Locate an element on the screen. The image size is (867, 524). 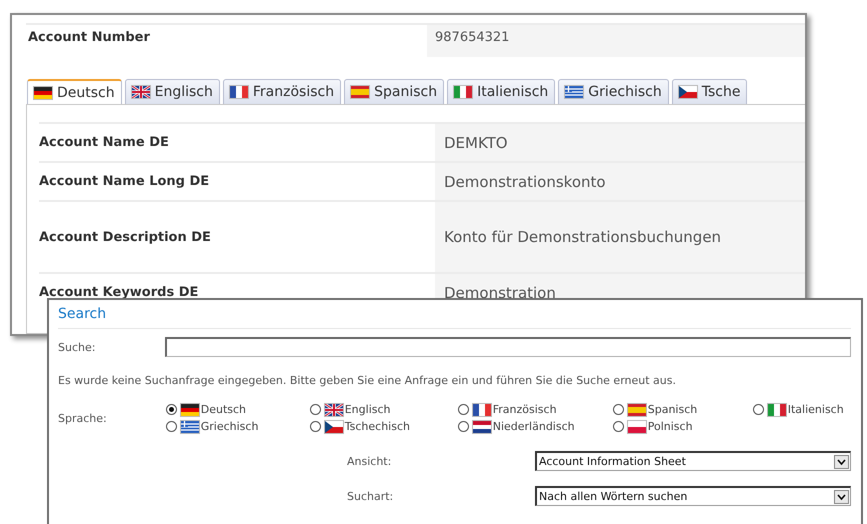
field-label: Account Keywords DE is located at coordinates (119, 293).